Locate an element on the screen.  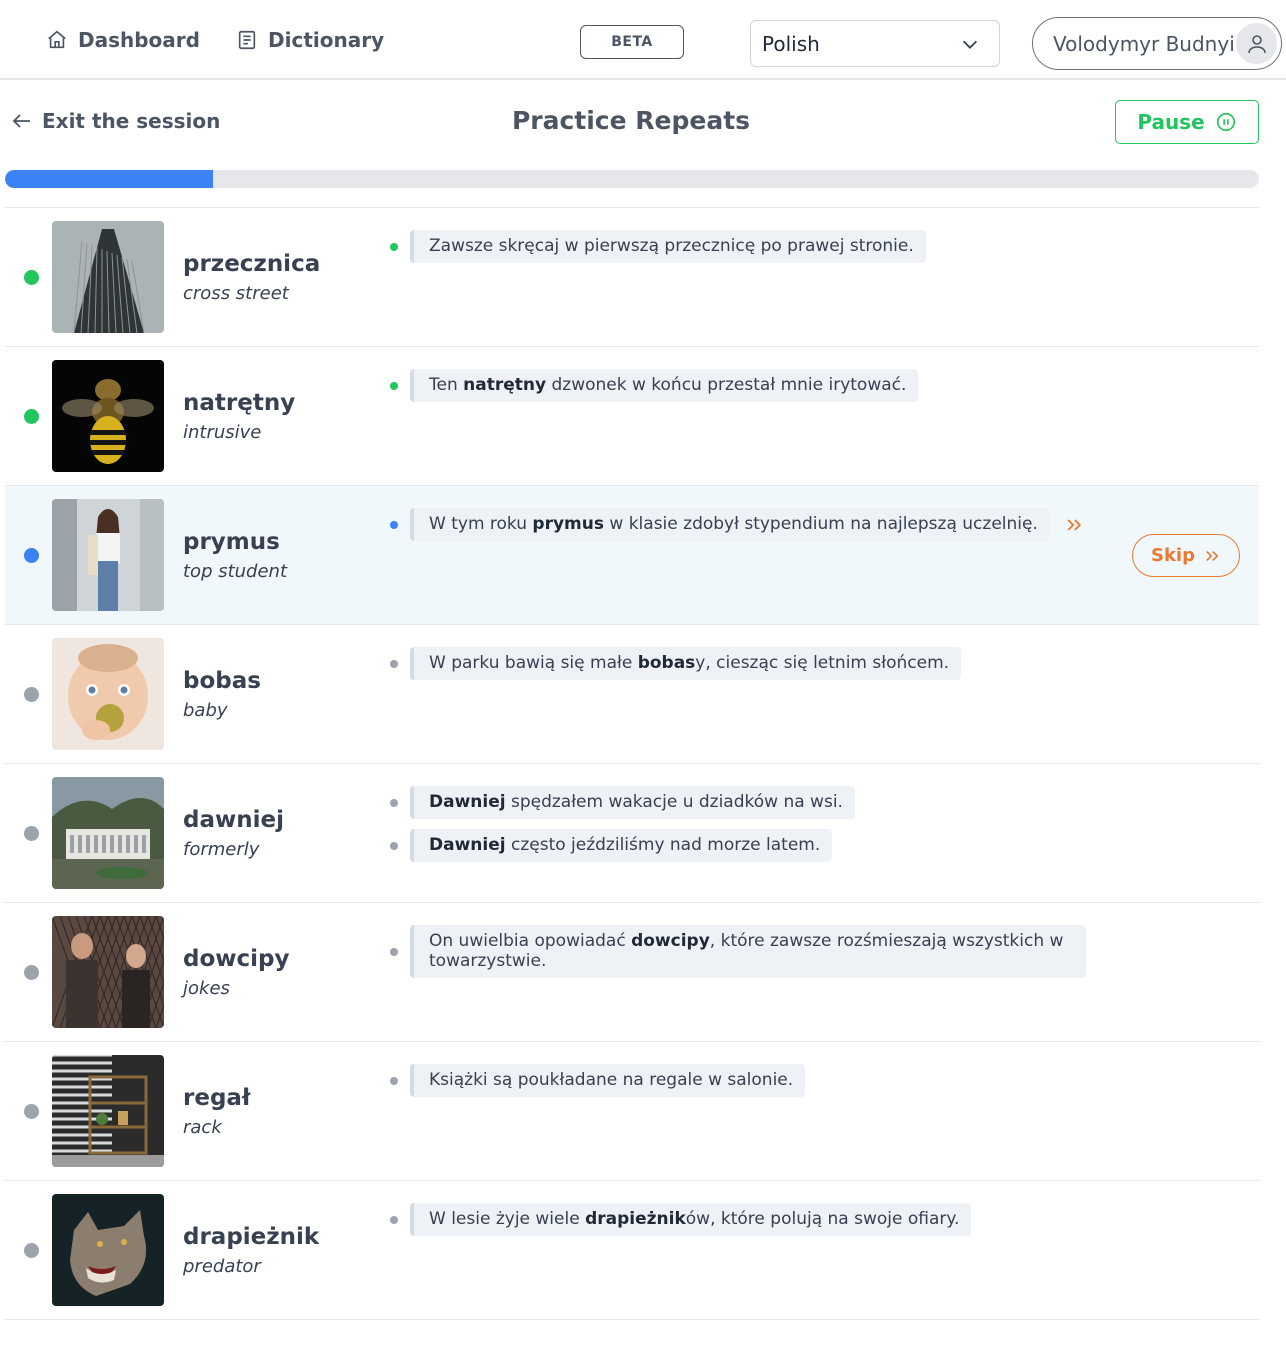
user-name: Volodymyr Budnyi is located at coordinates (1144, 43).